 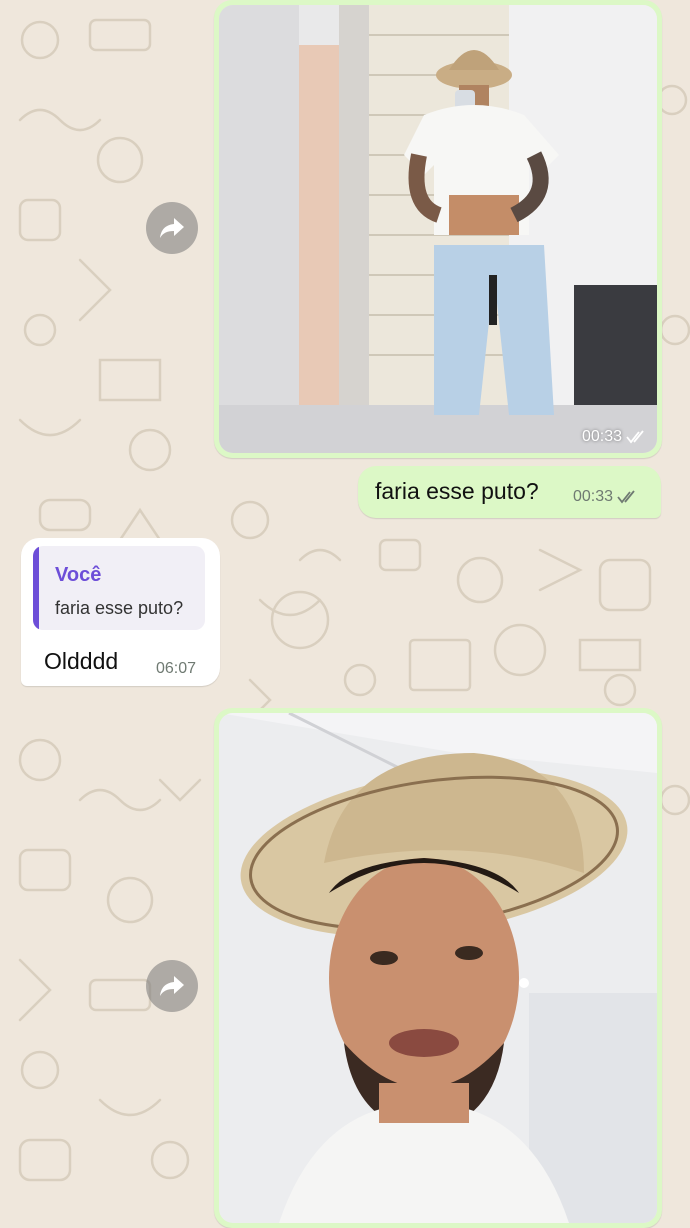 I want to click on quoted-message: Você faria esse puto?, so click(x=119, y=588).